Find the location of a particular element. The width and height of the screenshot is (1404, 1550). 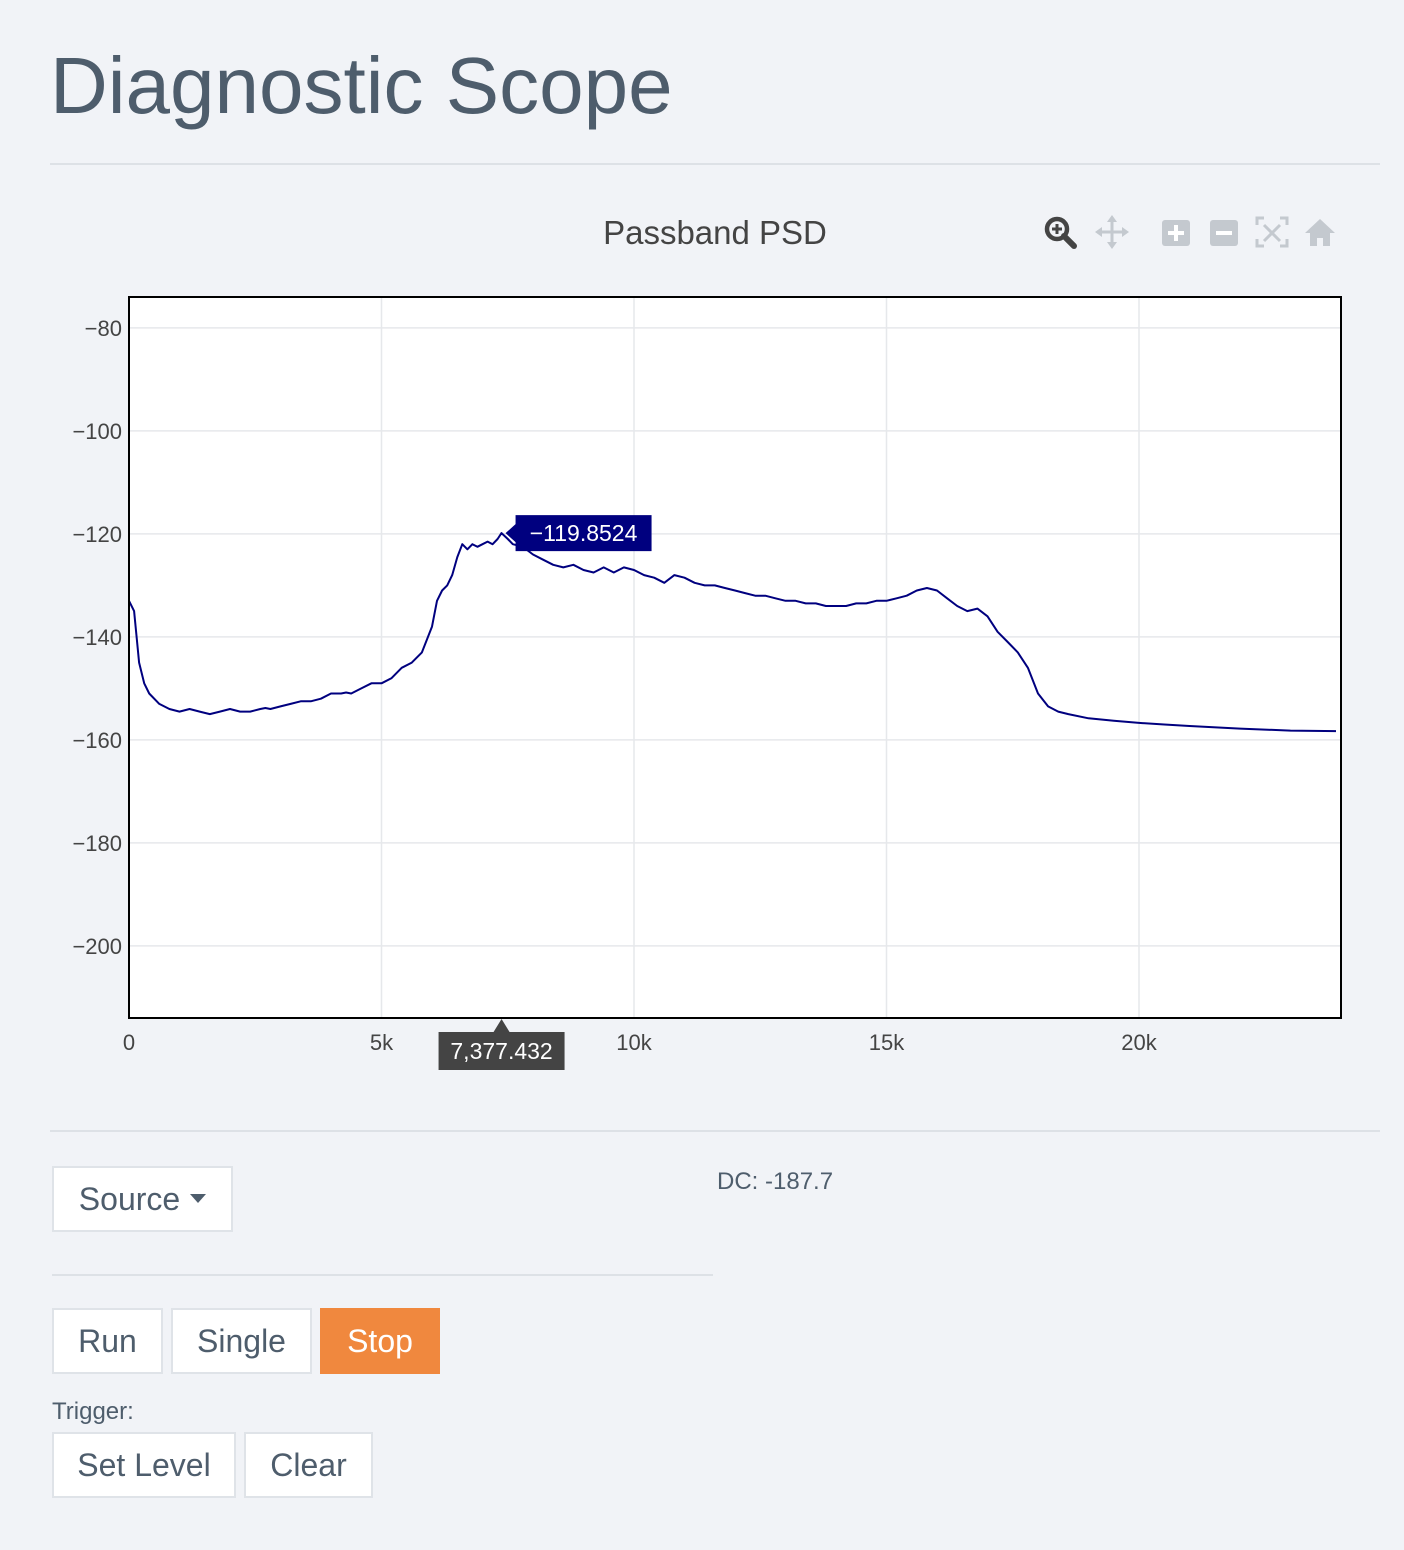

hover-y-label: −119.8524 is located at coordinates (584, 533).